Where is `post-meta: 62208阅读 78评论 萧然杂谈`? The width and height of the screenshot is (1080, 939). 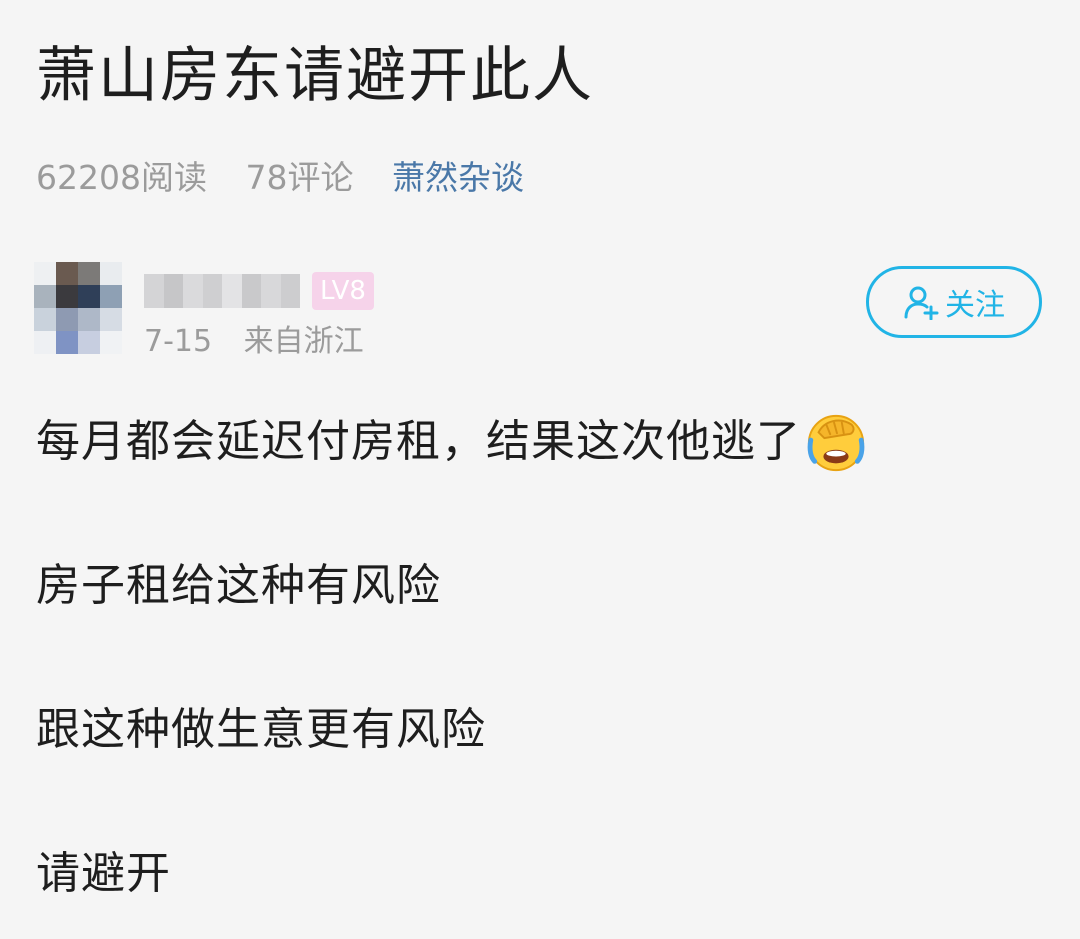
post-meta: 62208阅读 78评论 萧然杂谈 is located at coordinates (280, 178).